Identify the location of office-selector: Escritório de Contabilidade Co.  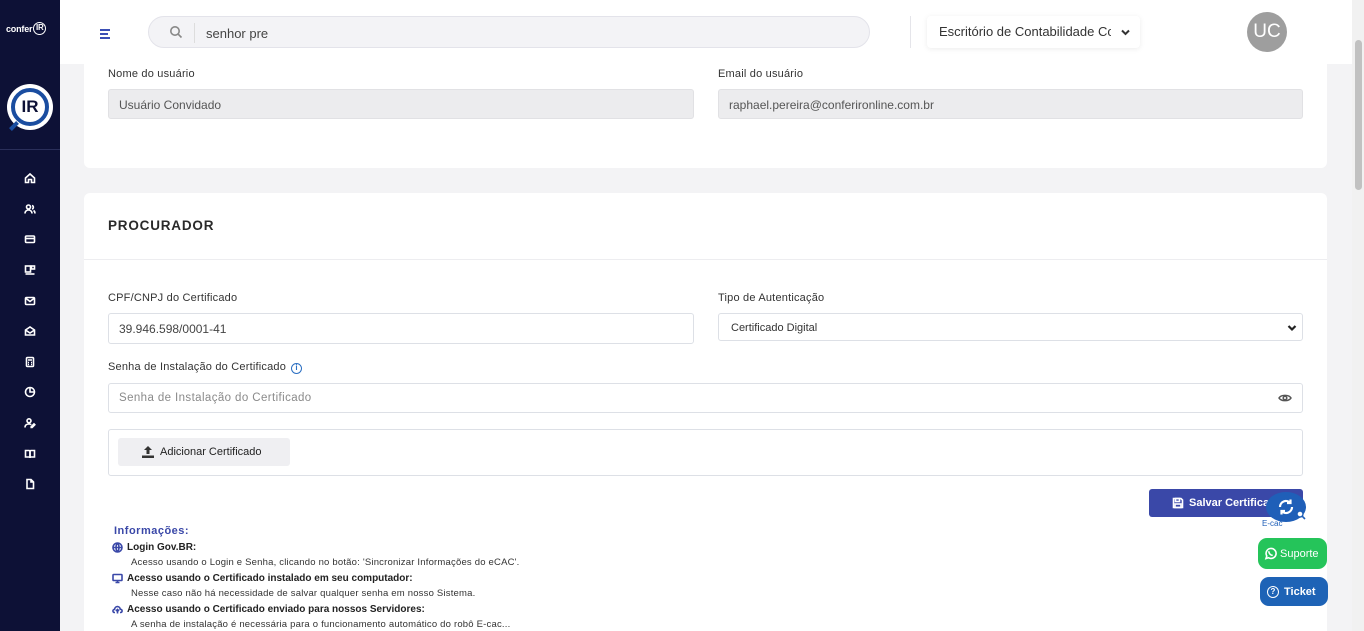
(1033, 32).